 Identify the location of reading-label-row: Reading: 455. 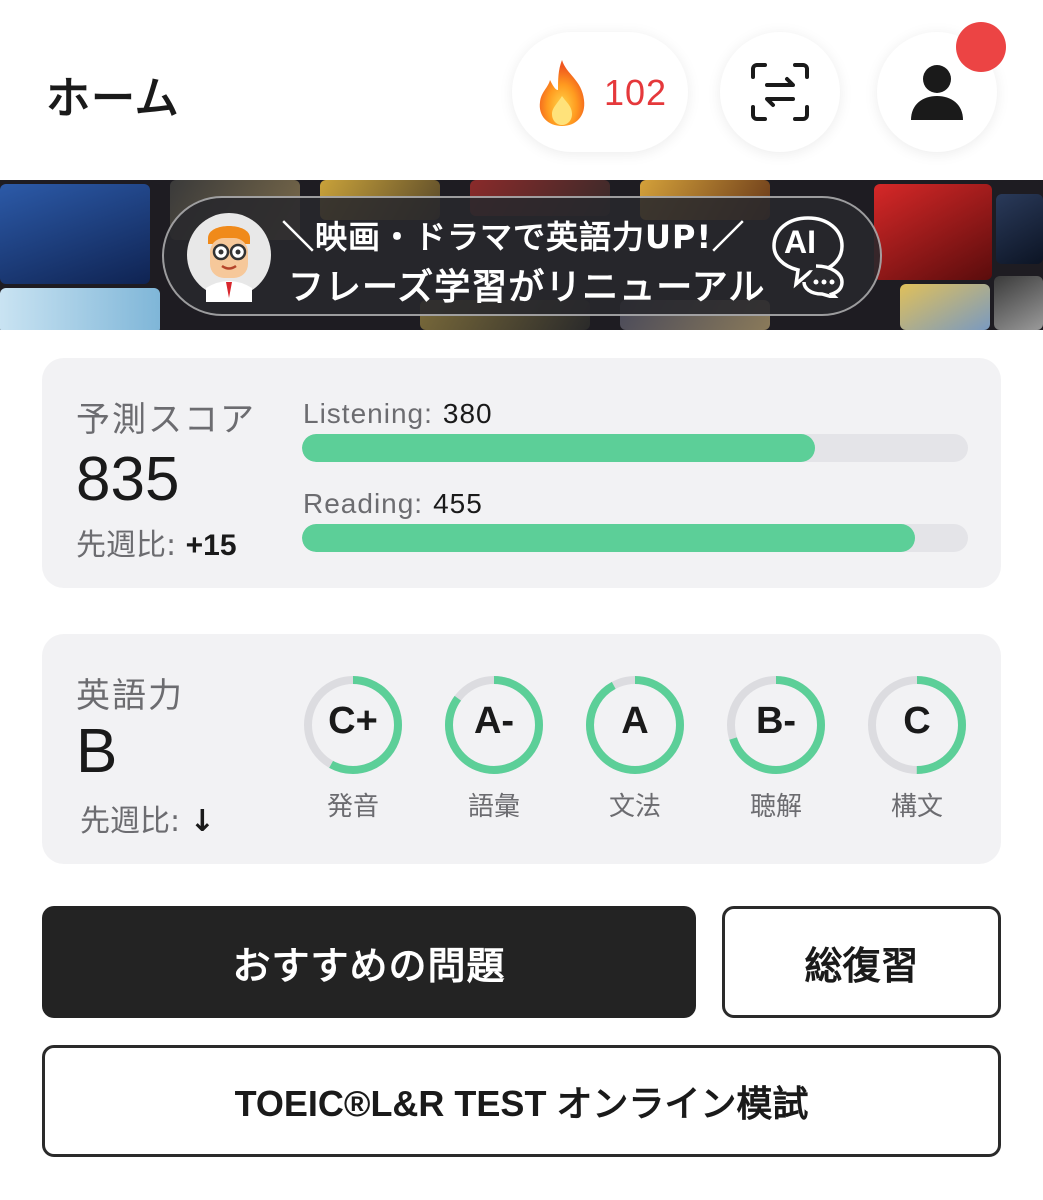
(393, 504).